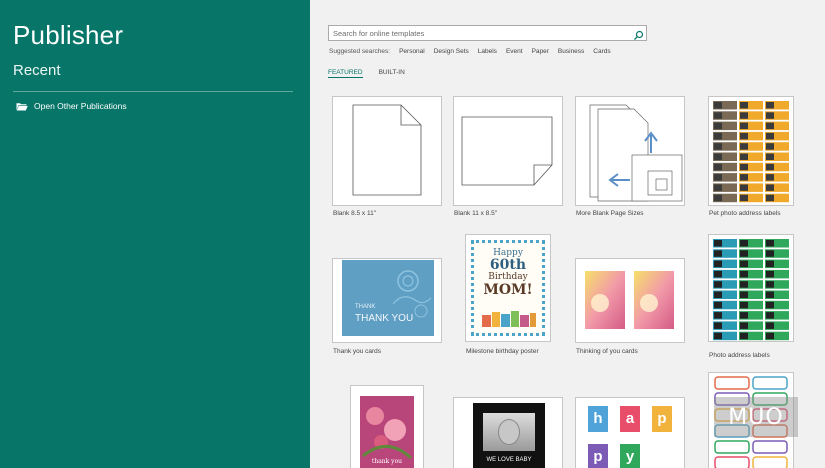  I want to click on blank-page-icon, so click(507, 151).